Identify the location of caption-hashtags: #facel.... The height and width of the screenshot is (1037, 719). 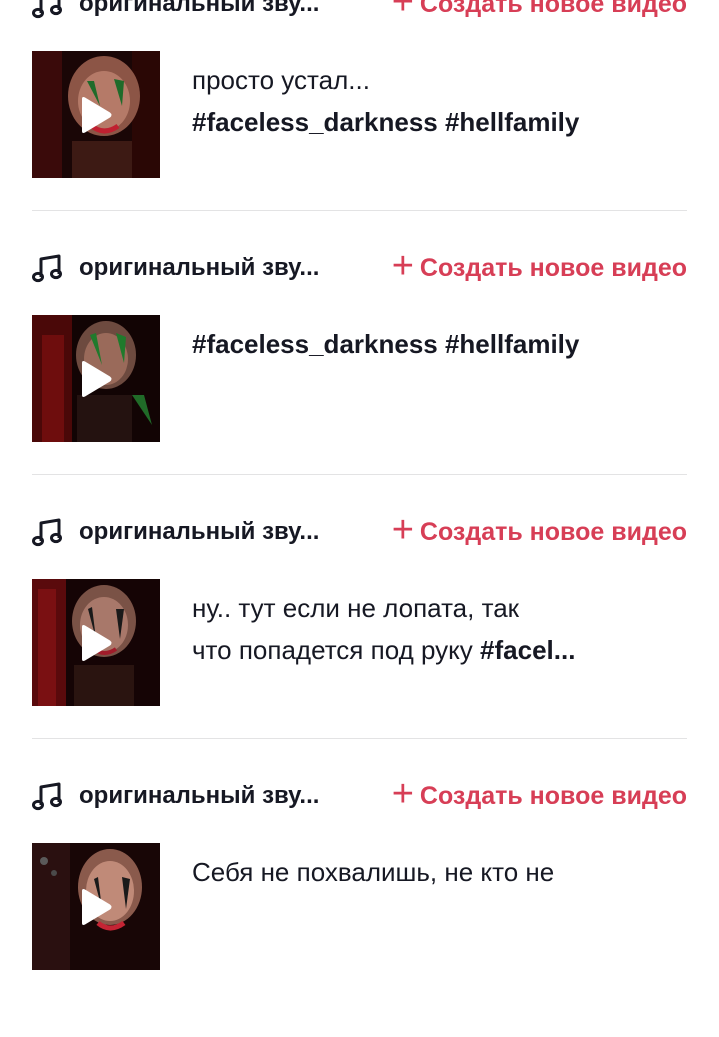
(527, 650).